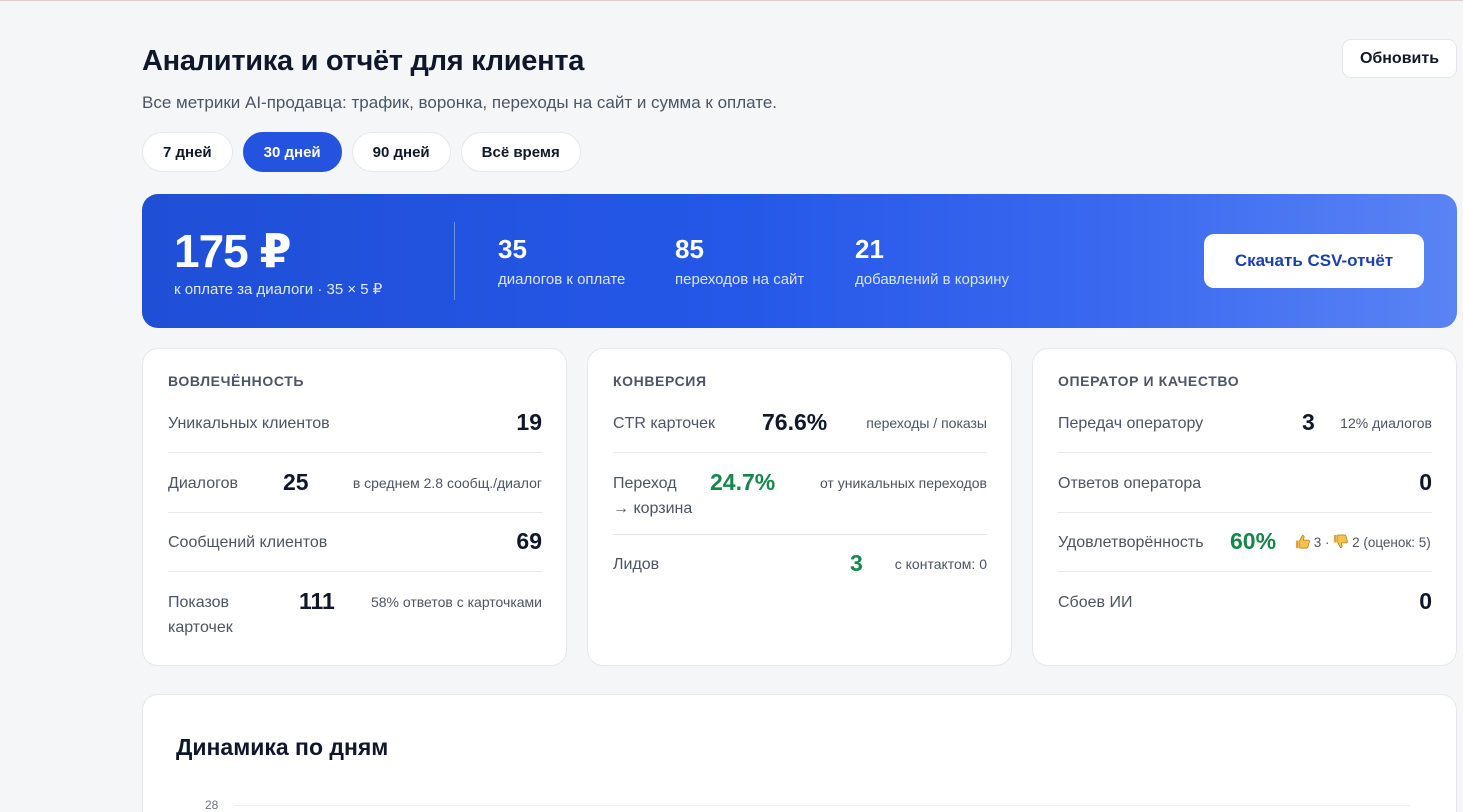  I want to click on metric-value: 24.7%, so click(743, 482).